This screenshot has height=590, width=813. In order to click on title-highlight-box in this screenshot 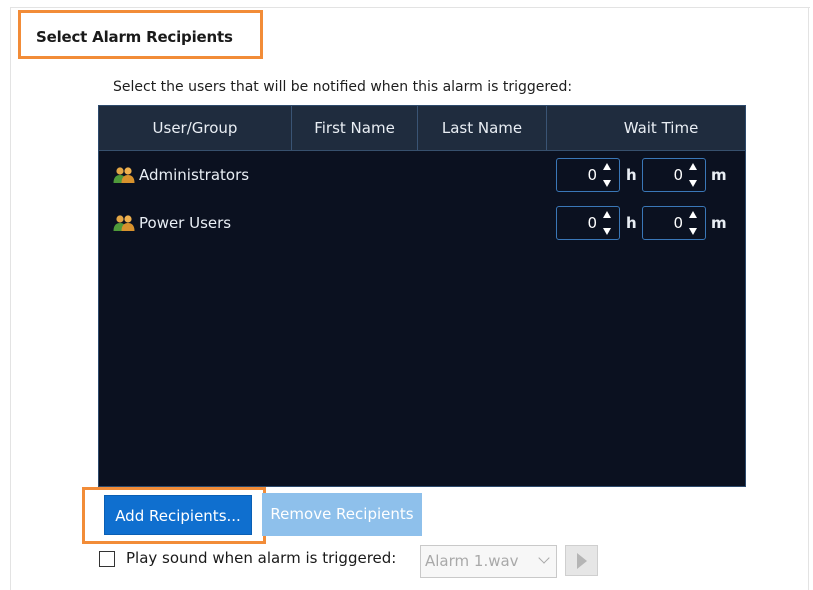, I will do `click(140, 34)`.